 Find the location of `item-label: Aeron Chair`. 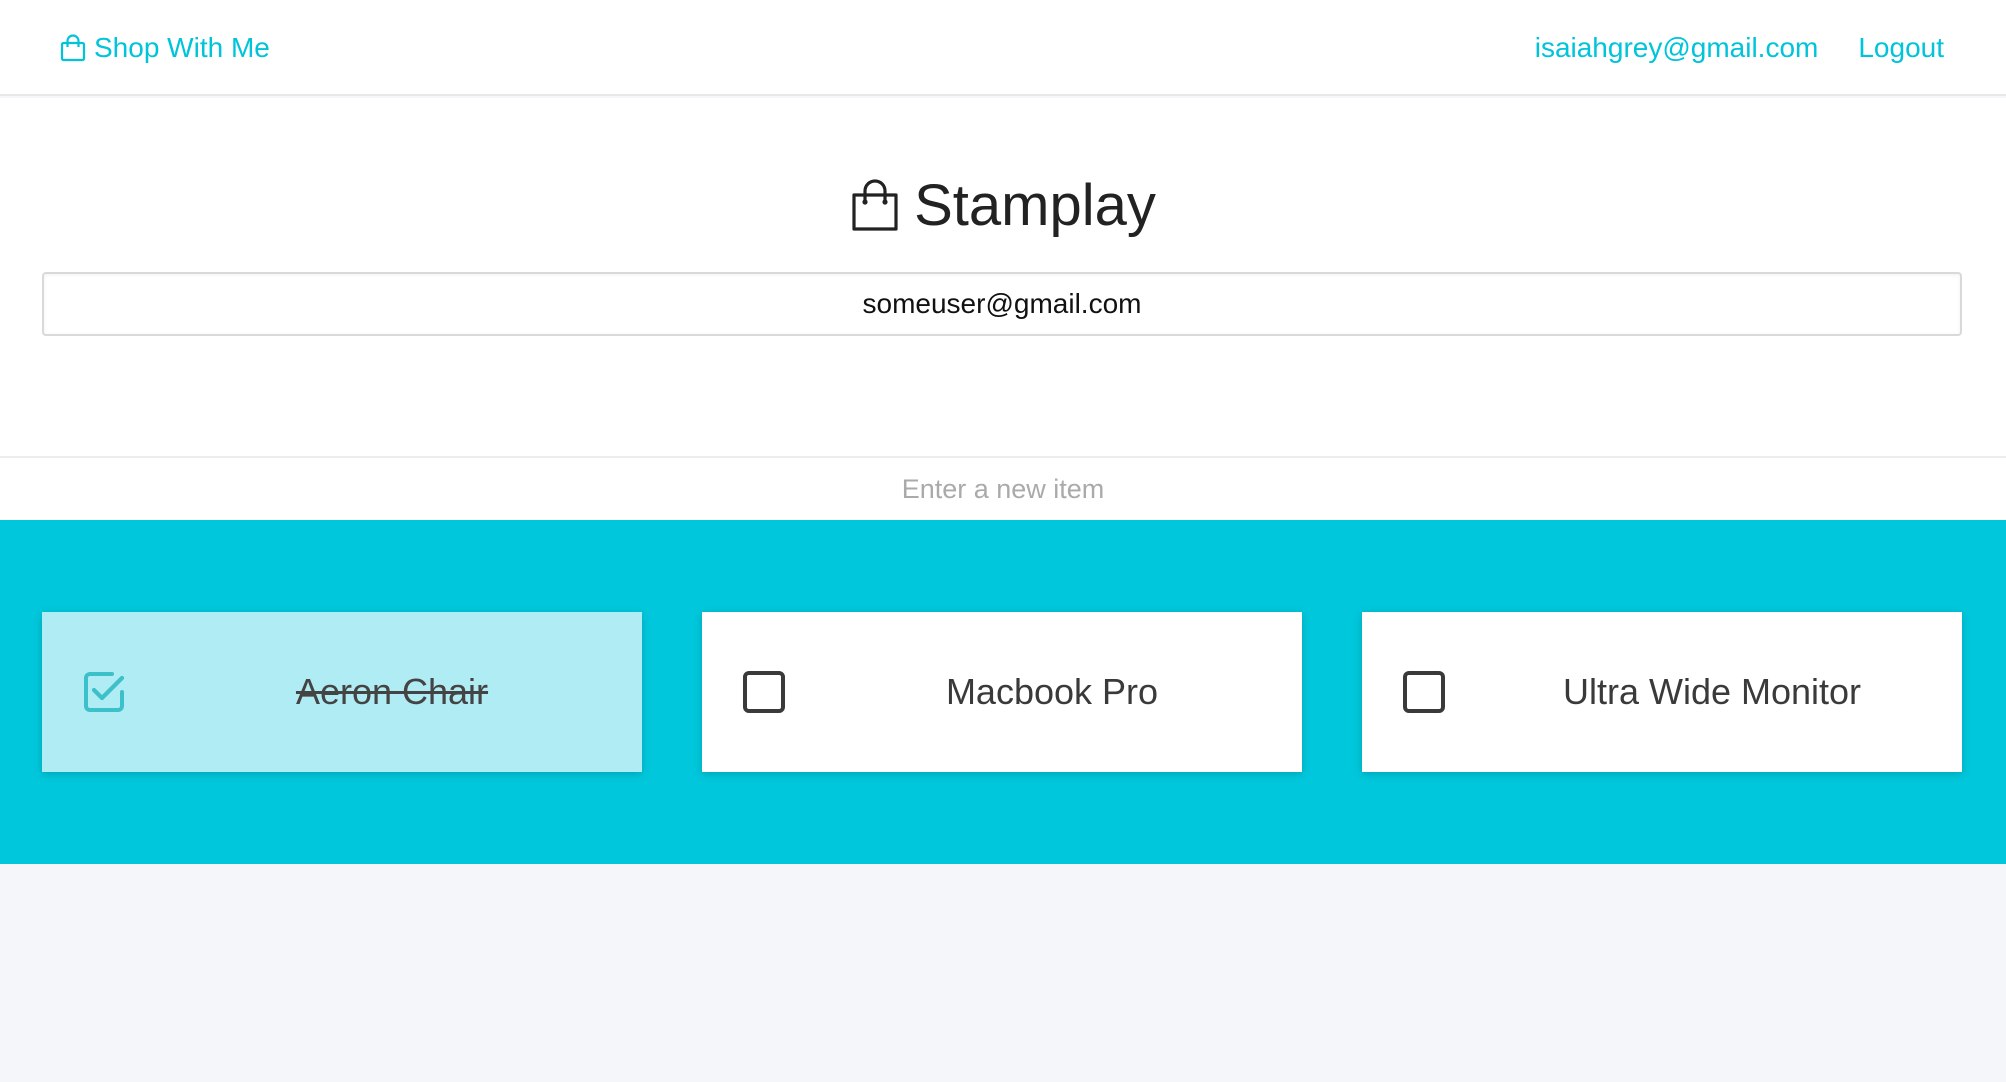

item-label: Aeron Chair is located at coordinates (392, 691).